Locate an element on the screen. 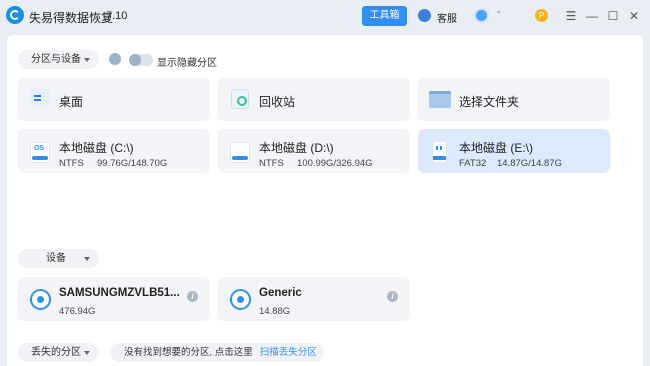 This screenshot has height=366, width=650. devices-dropdown: 设备 is located at coordinates (58, 258).